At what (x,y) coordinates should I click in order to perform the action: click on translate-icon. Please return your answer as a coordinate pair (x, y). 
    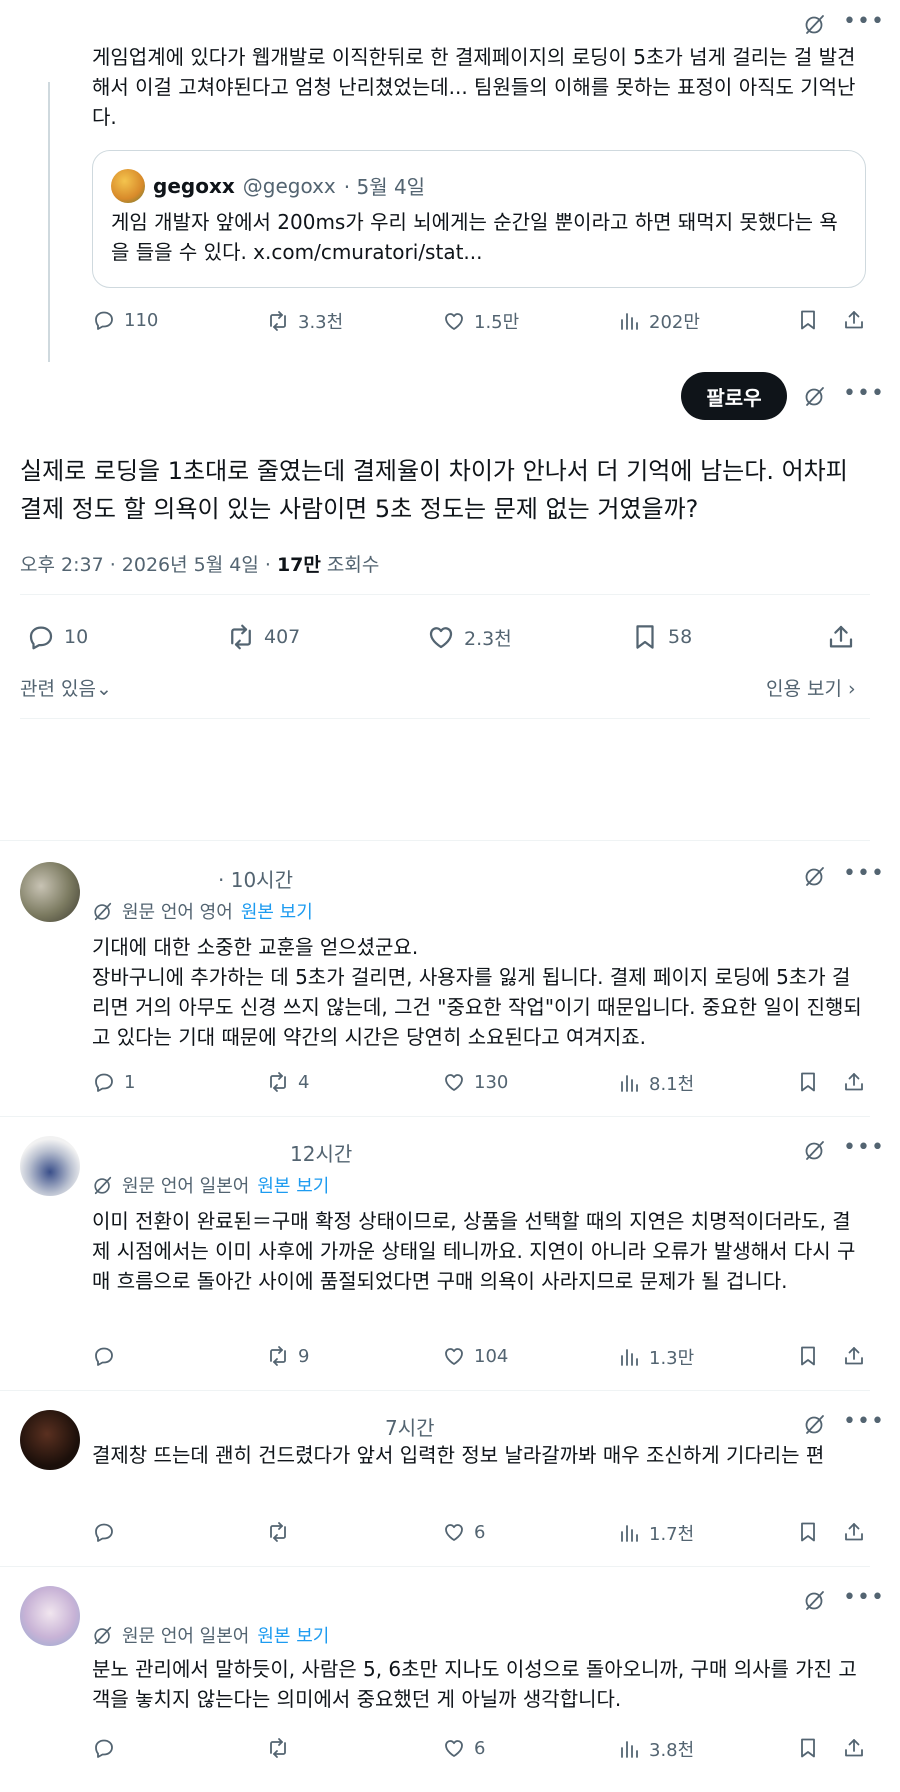
    Looking at the image, I should click on (103, 1185).